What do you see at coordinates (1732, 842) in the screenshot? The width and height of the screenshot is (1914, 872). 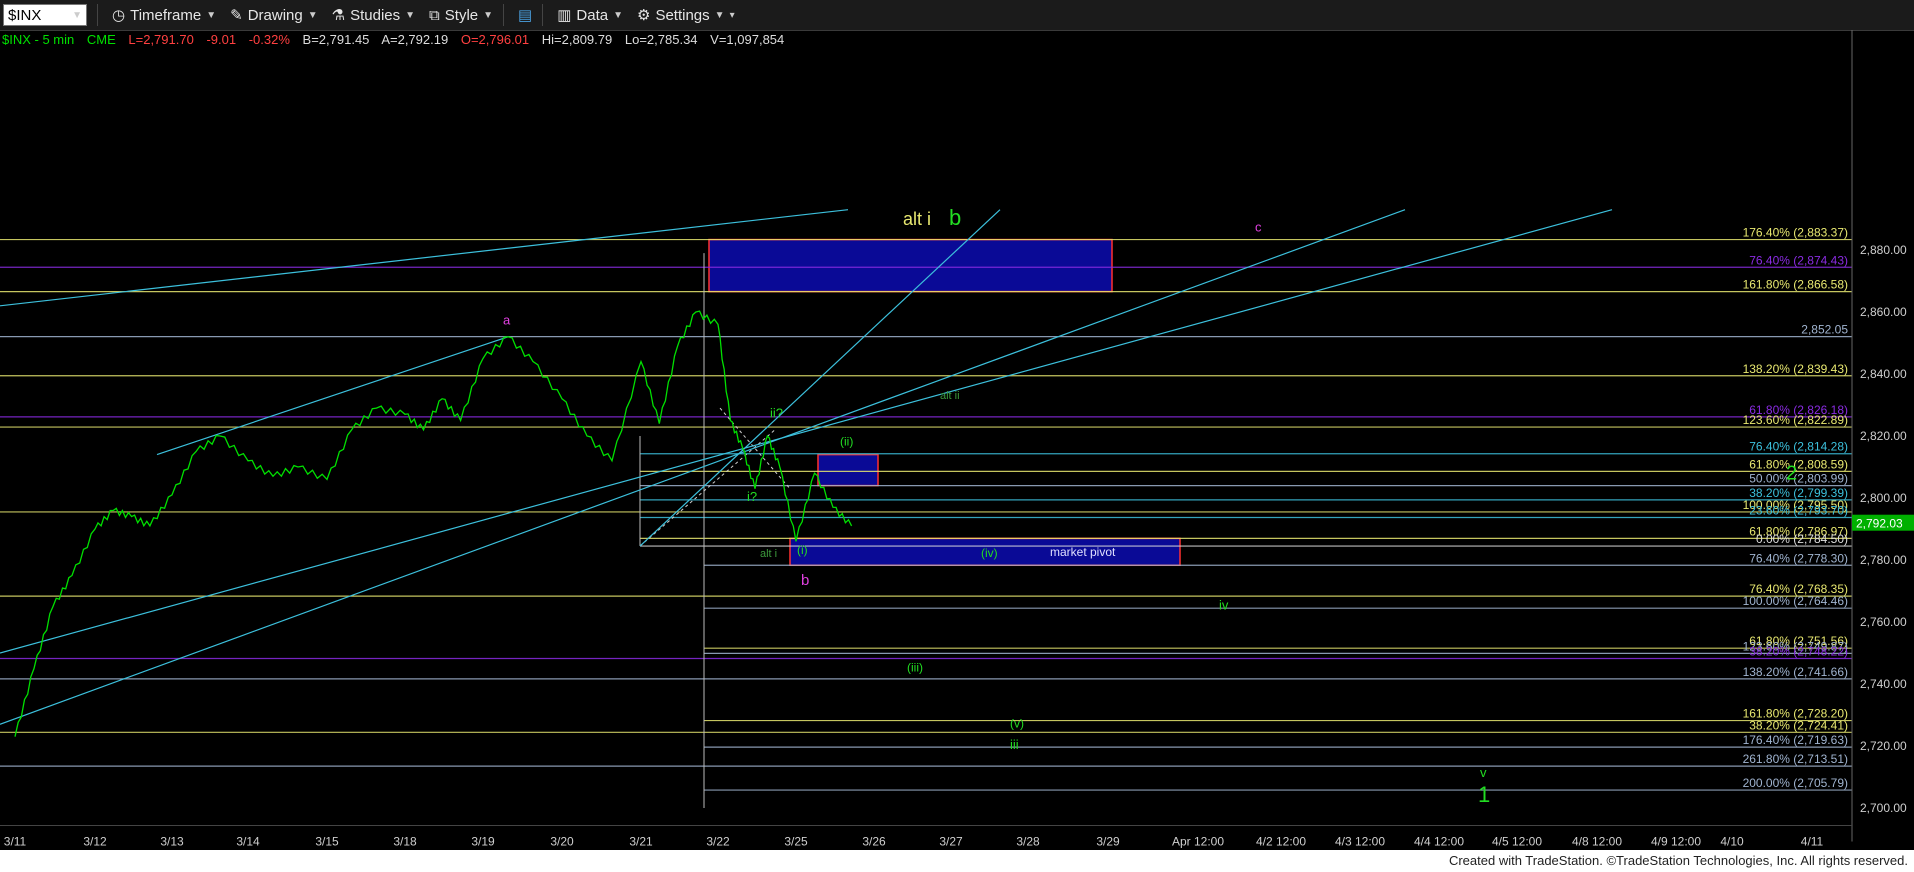 I see `x-tick-label: 4/10` at bounding box center [1732, 842].